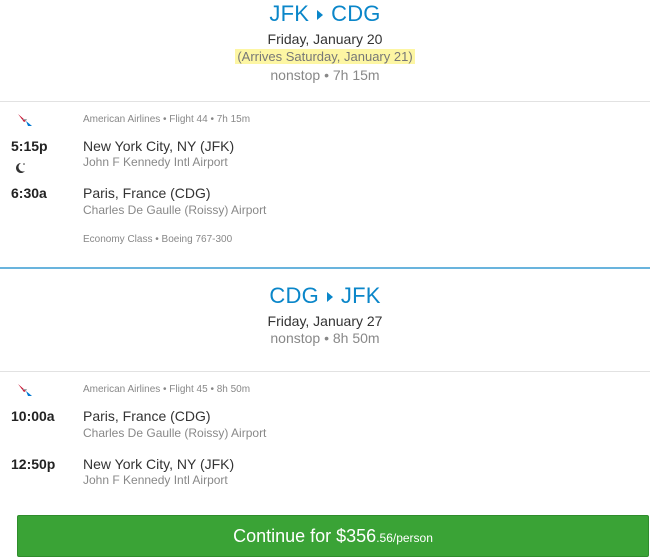 This screenshot has height=560, width=650. Describe the element at coordinates (167, 389) in the screenshot. I see `return-airline-line: American Airlines • Flight 45 • 8h 50m` at that location.